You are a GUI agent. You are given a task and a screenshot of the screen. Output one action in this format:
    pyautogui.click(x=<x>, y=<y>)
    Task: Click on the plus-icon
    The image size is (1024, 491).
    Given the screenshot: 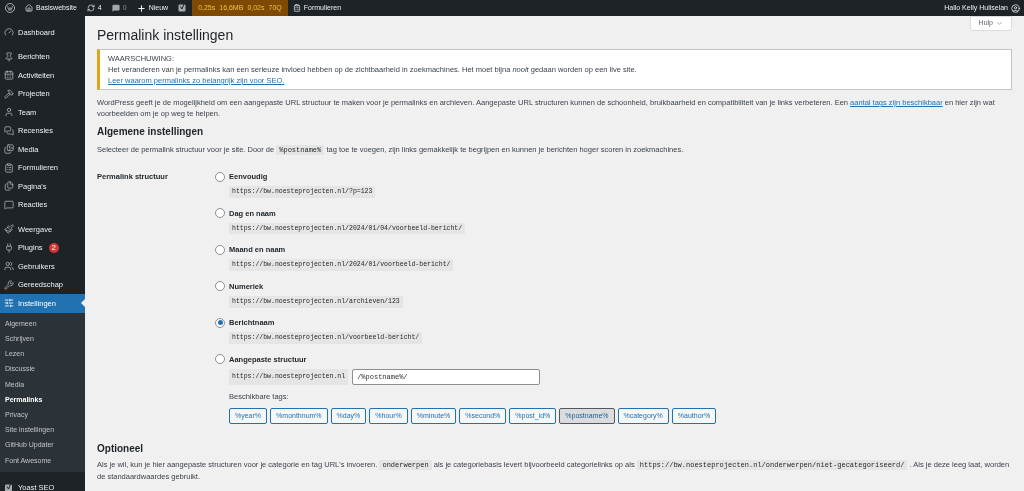 What is the action you would take?
    pyautogui.click(x=141, y=8)
    